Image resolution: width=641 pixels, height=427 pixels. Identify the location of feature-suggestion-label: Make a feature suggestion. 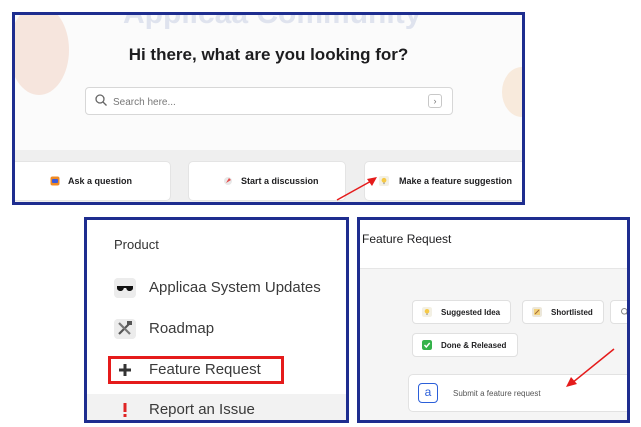
(456, 181).